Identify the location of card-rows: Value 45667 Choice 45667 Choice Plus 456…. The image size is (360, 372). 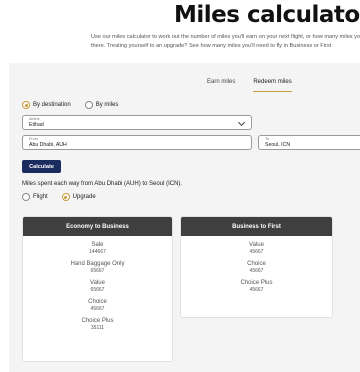
(256, 267).